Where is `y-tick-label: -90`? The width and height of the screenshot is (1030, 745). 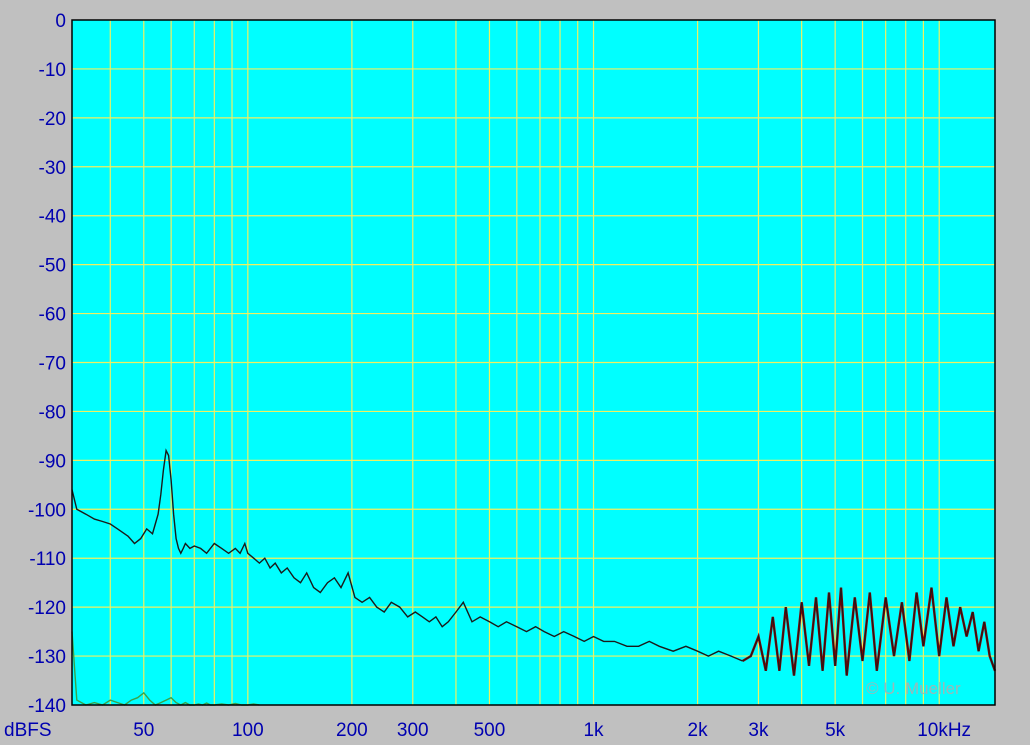 y-tick-label: -90 is located at coordinates (52, 461).